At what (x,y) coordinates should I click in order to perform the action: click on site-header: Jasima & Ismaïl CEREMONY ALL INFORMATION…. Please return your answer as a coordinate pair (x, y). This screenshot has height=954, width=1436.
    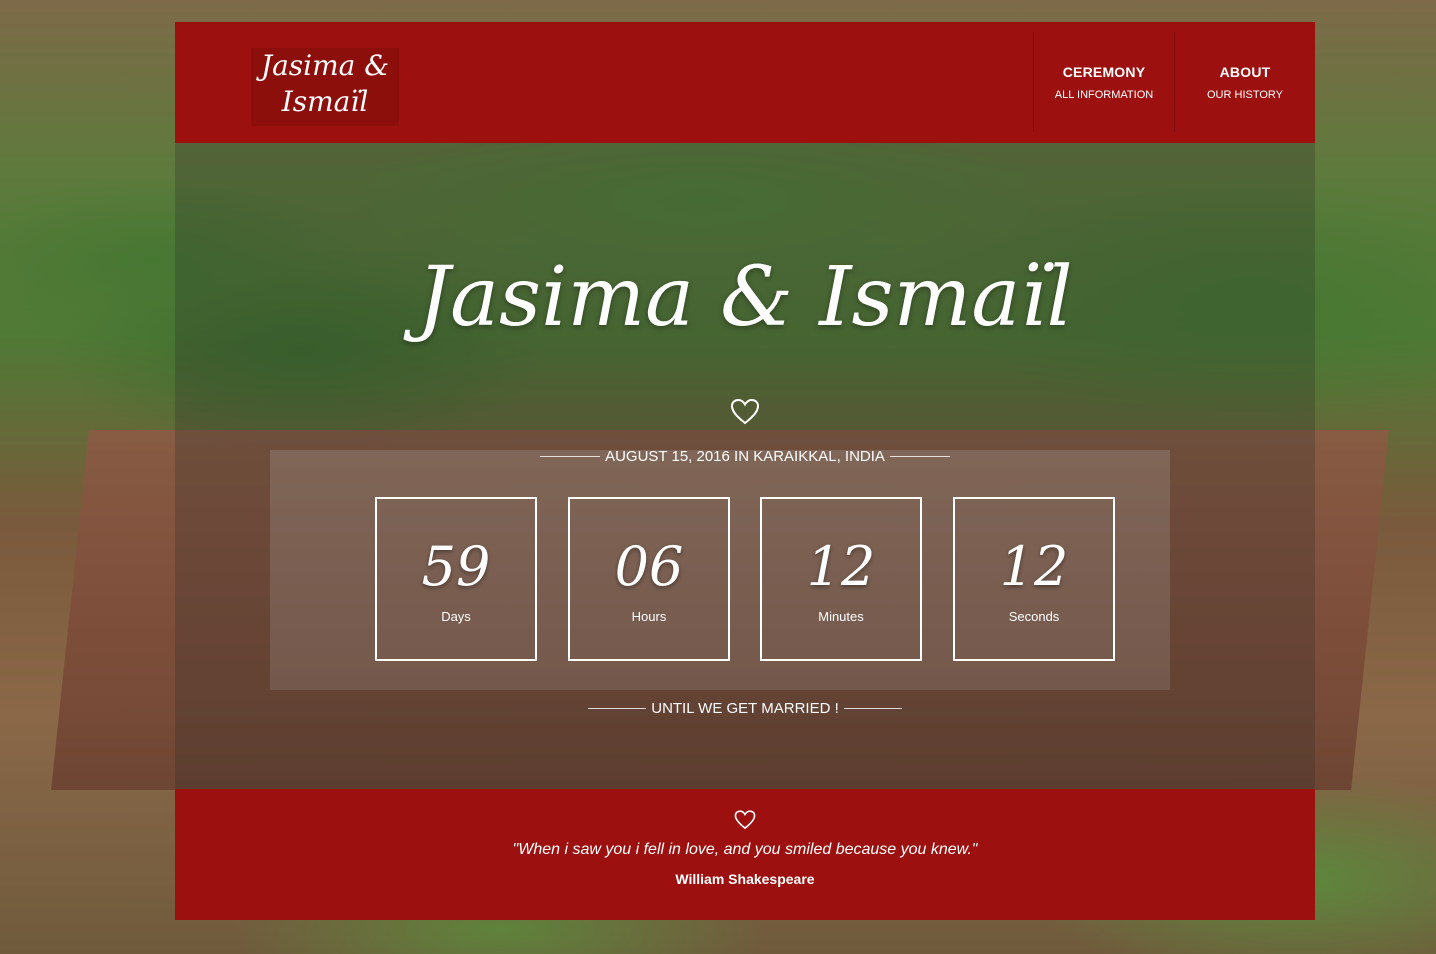
    Looking at the image, I should click on (745, 82).